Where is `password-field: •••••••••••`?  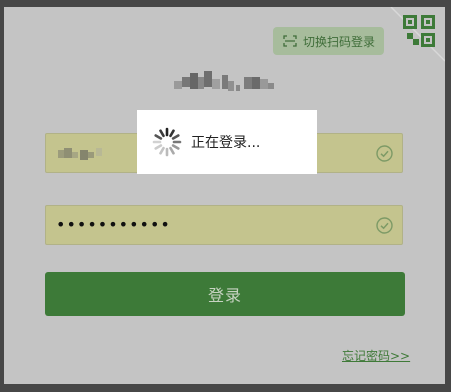 password-field: ••••••••••• is located at coordinates (224, 225).